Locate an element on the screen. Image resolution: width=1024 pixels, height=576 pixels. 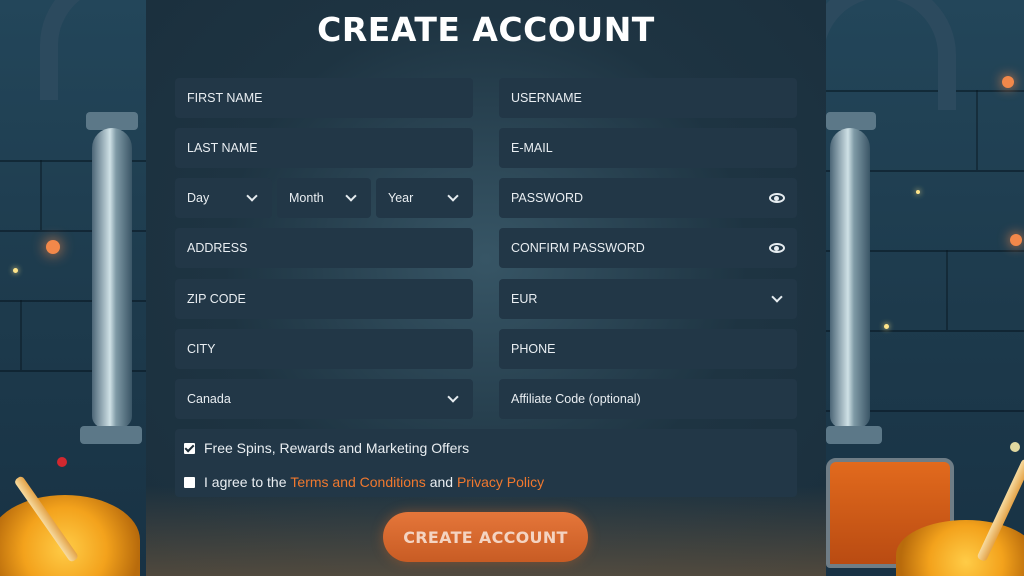
terms-checkbox-icon is located at coordinates (189, 482).